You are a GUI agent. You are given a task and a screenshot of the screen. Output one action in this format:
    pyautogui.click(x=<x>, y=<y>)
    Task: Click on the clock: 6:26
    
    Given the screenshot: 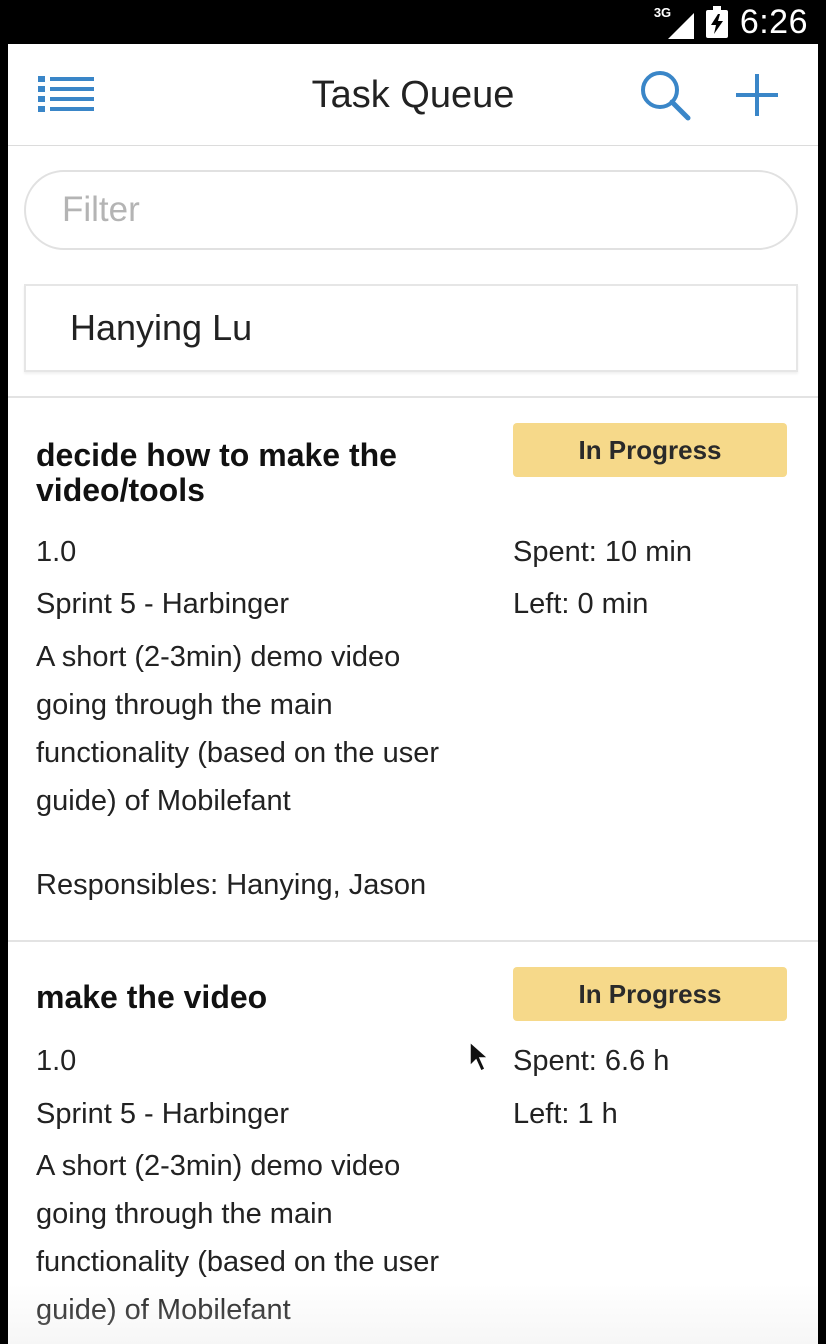 What is the action you would take?
    pyautogui.click(x=773, y=21)
    